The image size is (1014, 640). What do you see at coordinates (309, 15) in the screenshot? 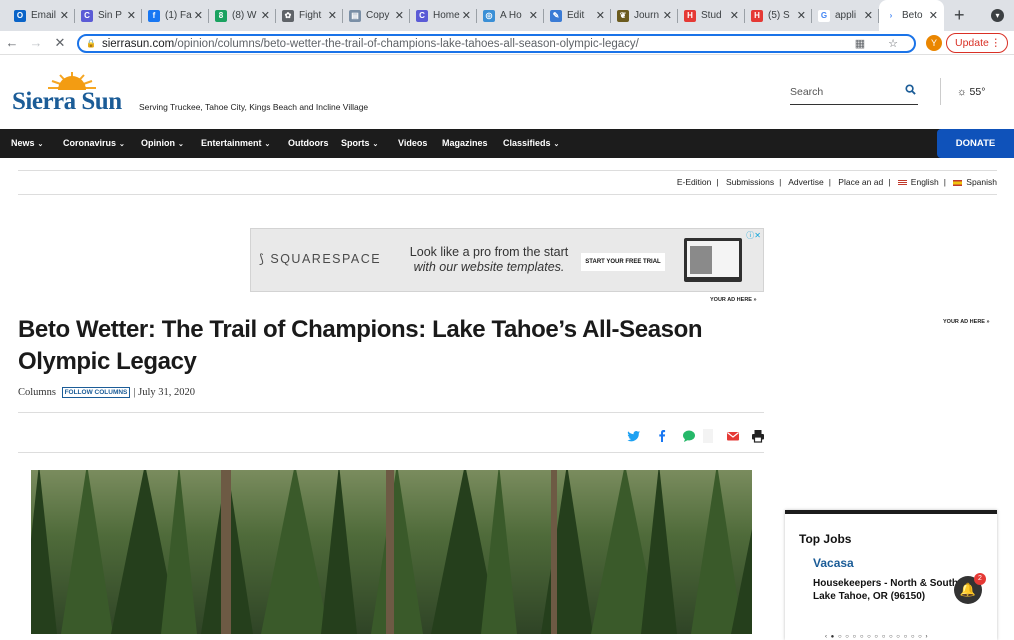
I see `browser-tab: ✿ Fight ✕` at bounding box center [309, 15].